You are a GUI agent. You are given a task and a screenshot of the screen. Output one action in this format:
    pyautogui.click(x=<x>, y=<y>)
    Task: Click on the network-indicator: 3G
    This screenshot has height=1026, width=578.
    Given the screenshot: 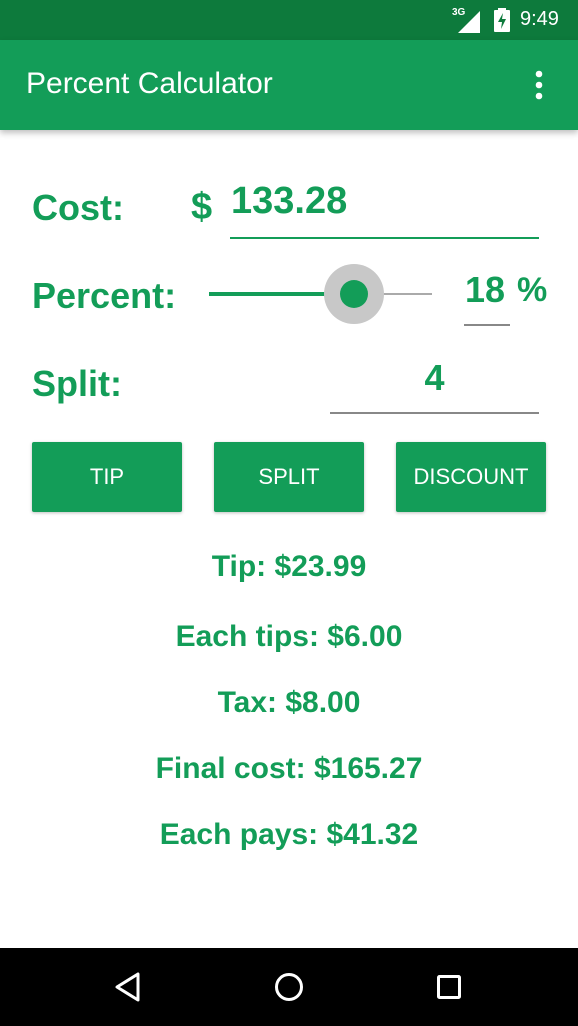 What is the action you would take?
    pyautogui.click(x=466, y=20)
    